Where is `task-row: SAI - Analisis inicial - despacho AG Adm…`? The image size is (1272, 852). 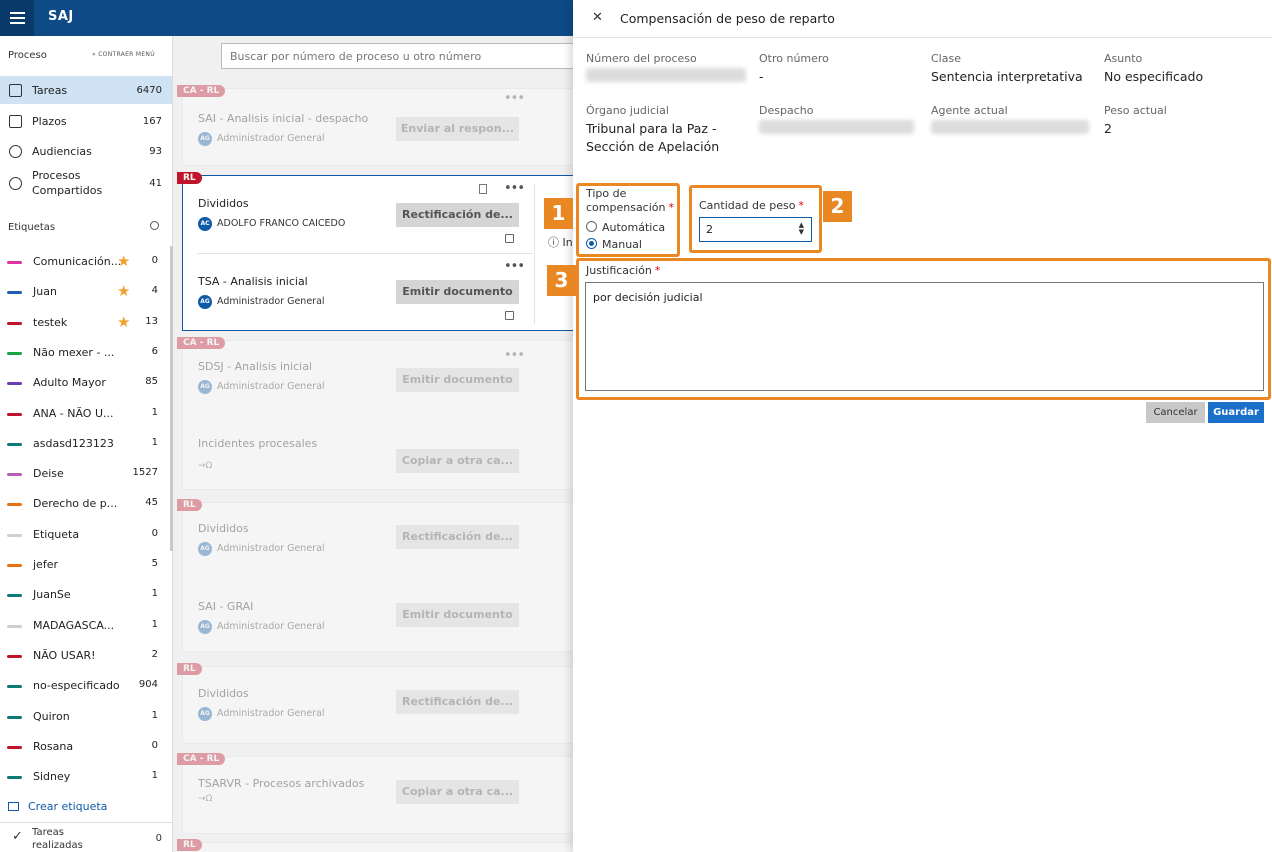
task-row: SAI - Analisis inicial - despacho AG Adm… is located at coordinates (368, 135).